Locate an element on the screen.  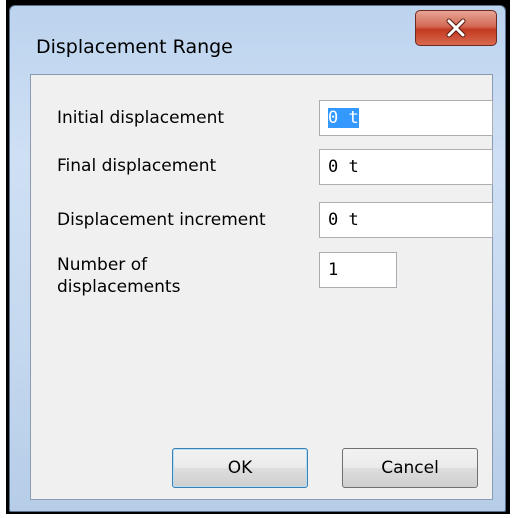
displacement-increment-input: 0 t is located at coordinates (406, 220).